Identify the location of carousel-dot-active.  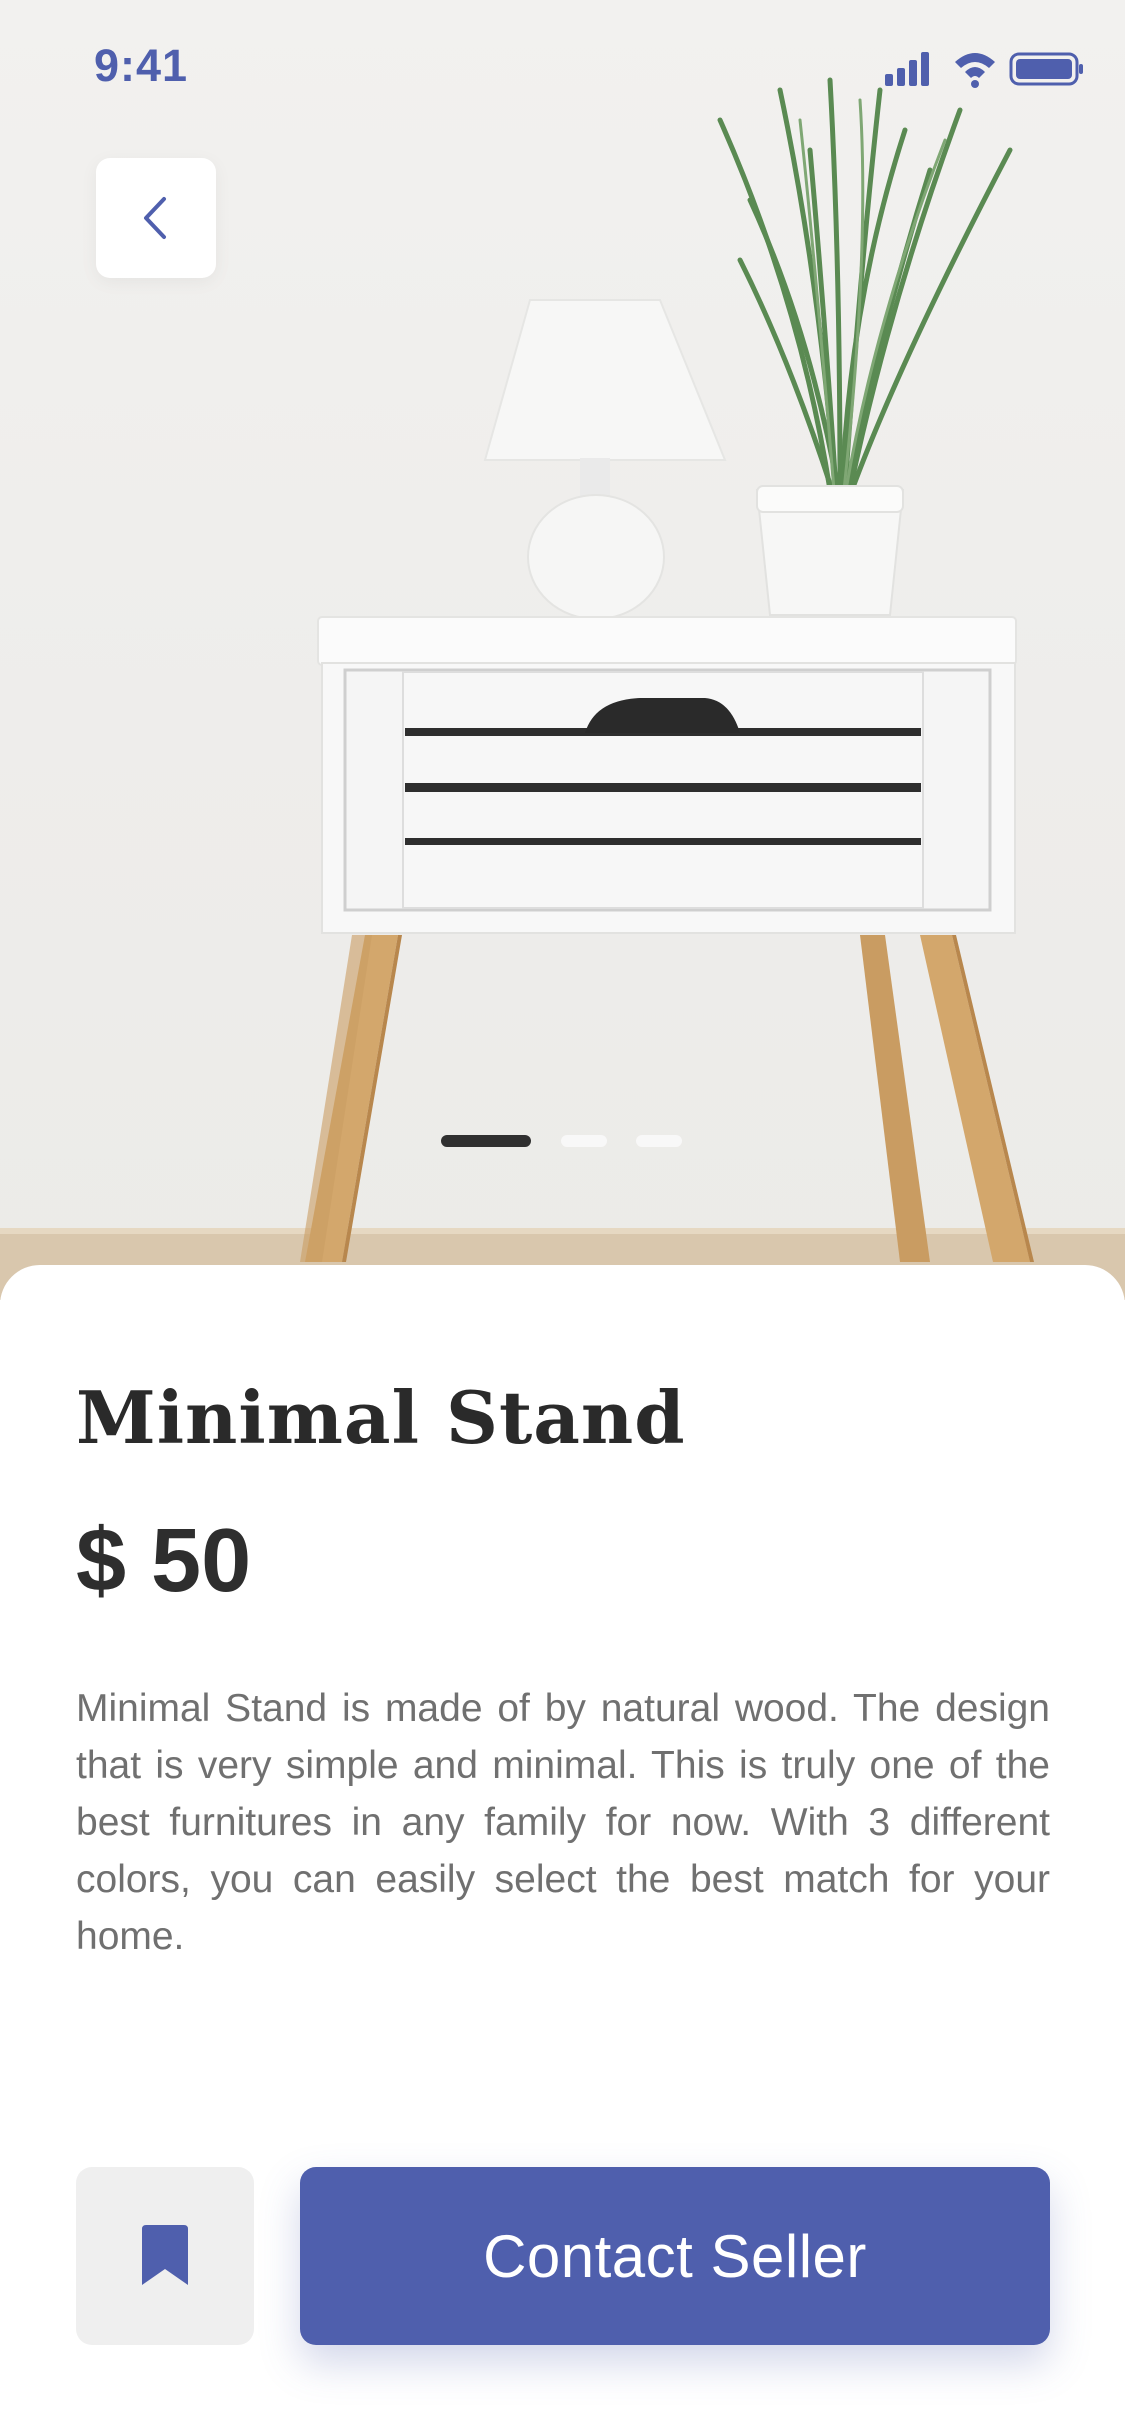
(486, 1141).